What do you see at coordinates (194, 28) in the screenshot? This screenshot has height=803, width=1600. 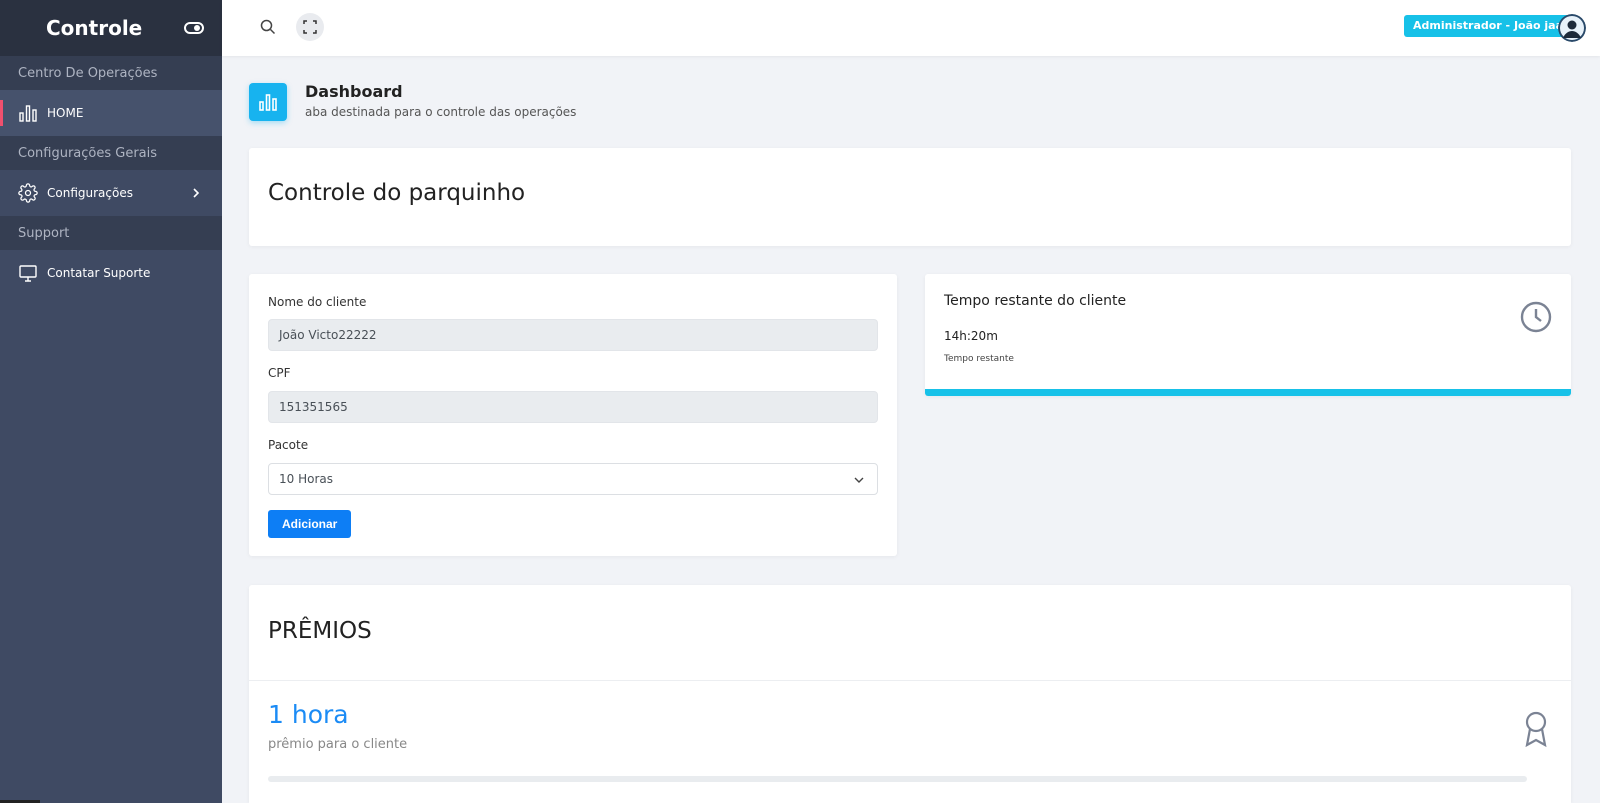 I see `sidebar-toggle-icon` at bounding box center [194, 28].